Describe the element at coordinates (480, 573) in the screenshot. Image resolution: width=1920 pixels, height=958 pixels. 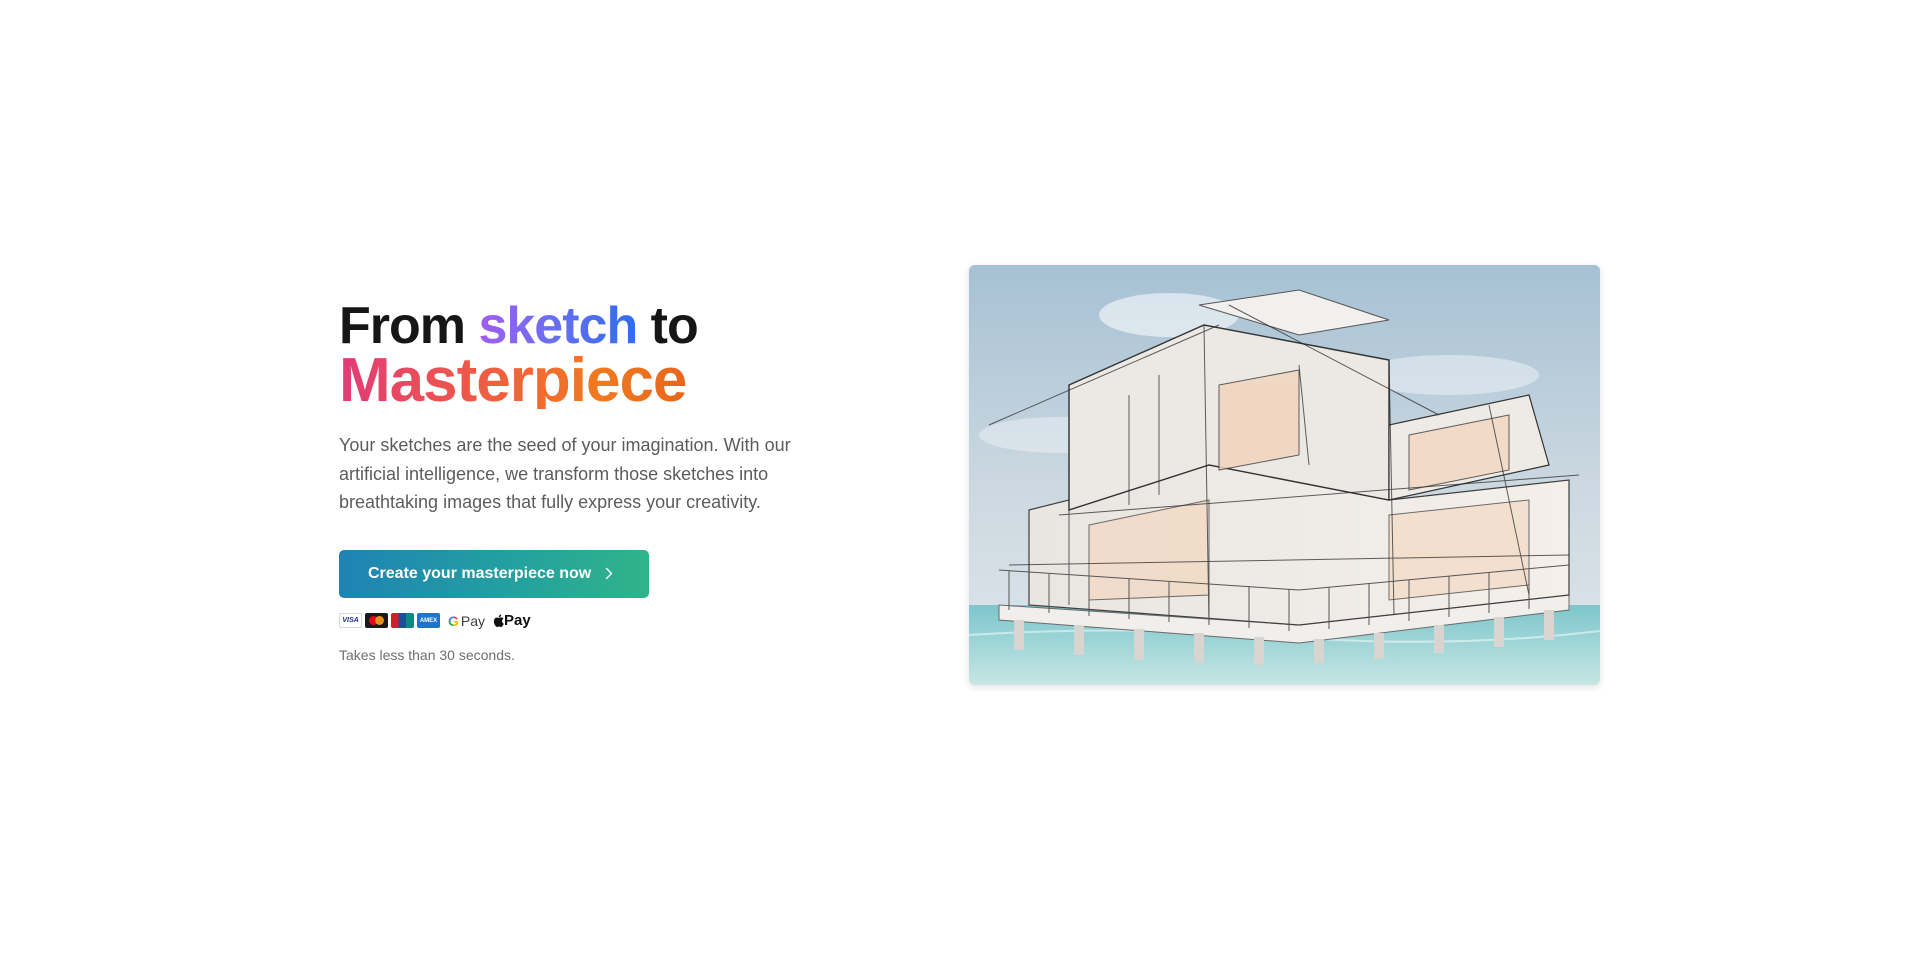
I see `cta-label: Create your masterpiece now` at that location.